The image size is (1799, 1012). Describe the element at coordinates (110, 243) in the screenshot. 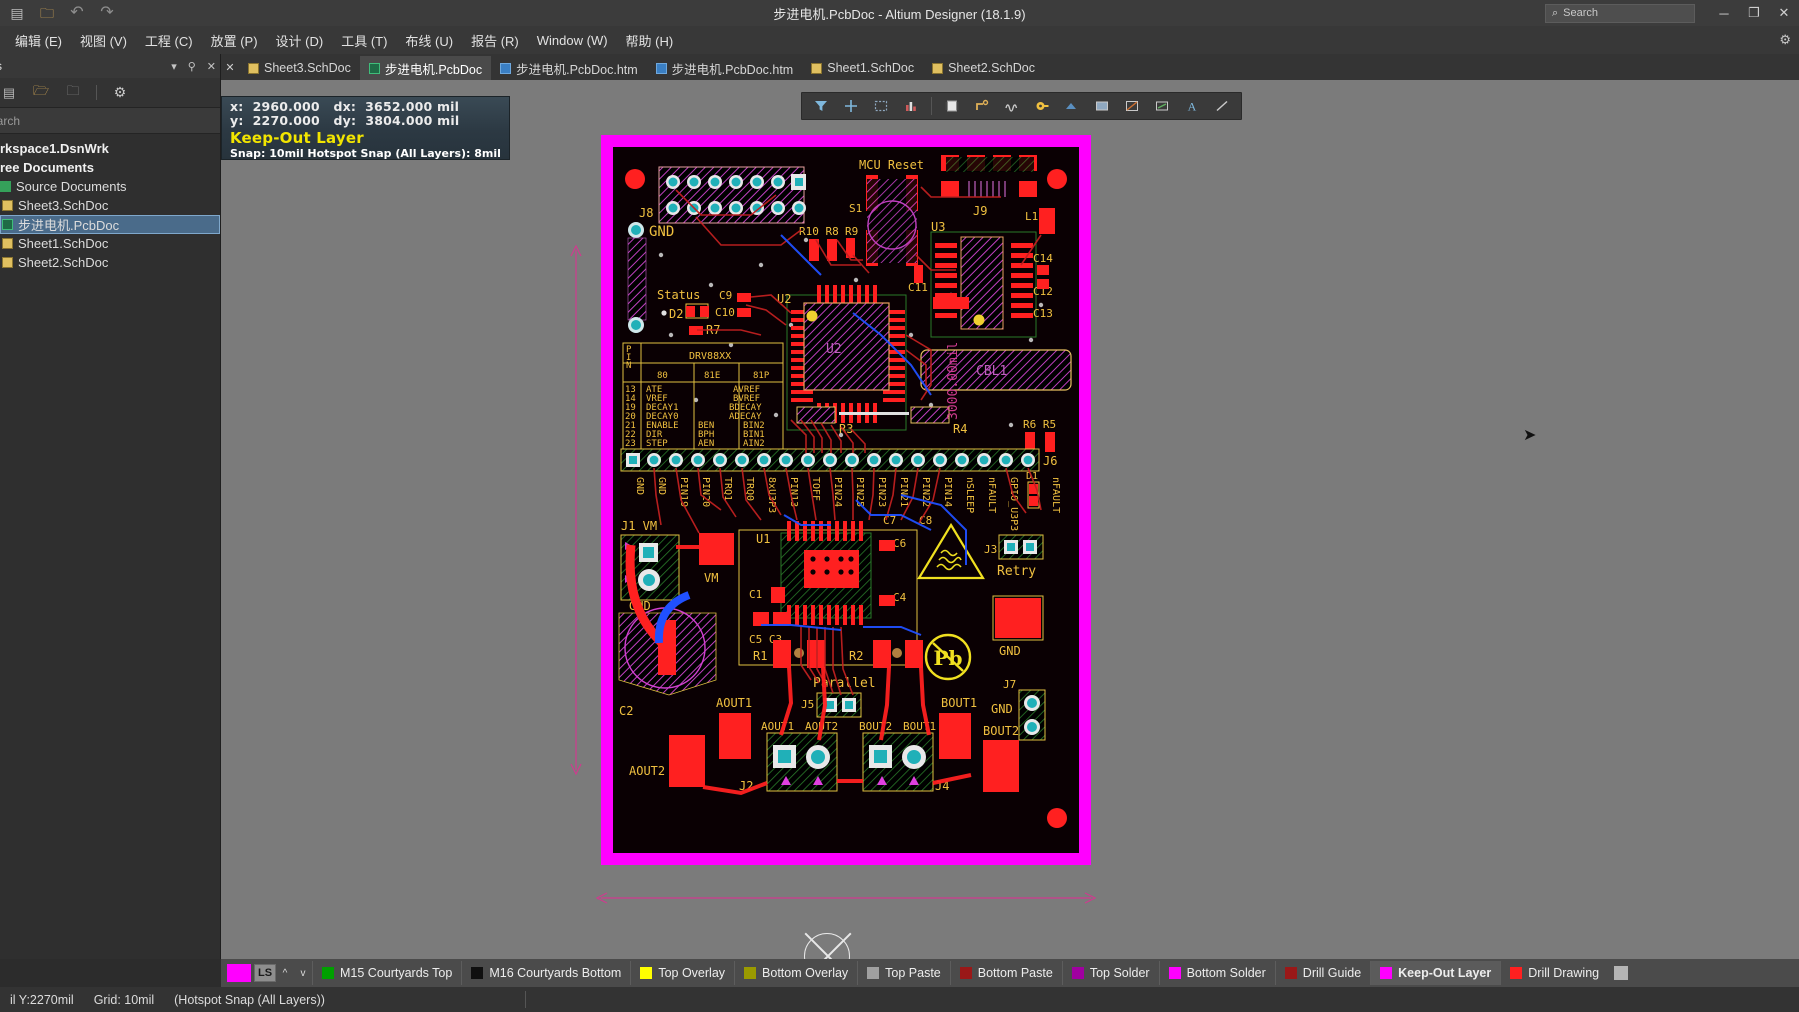

I see `tree-item-sheet1: Sheet1.SchDoc` at that location.